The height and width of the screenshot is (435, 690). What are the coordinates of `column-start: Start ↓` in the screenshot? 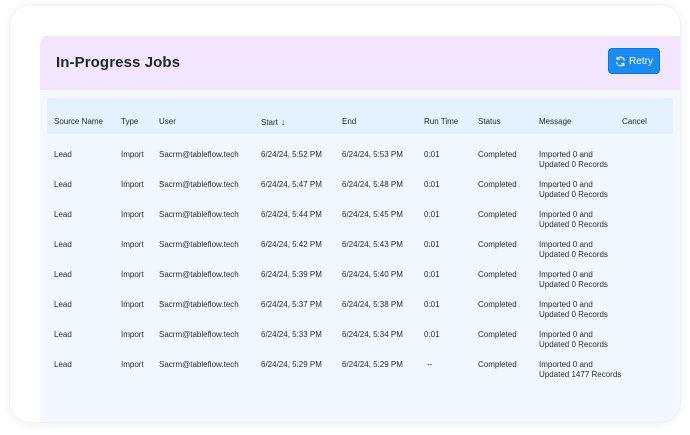 It's located at (273, 122).